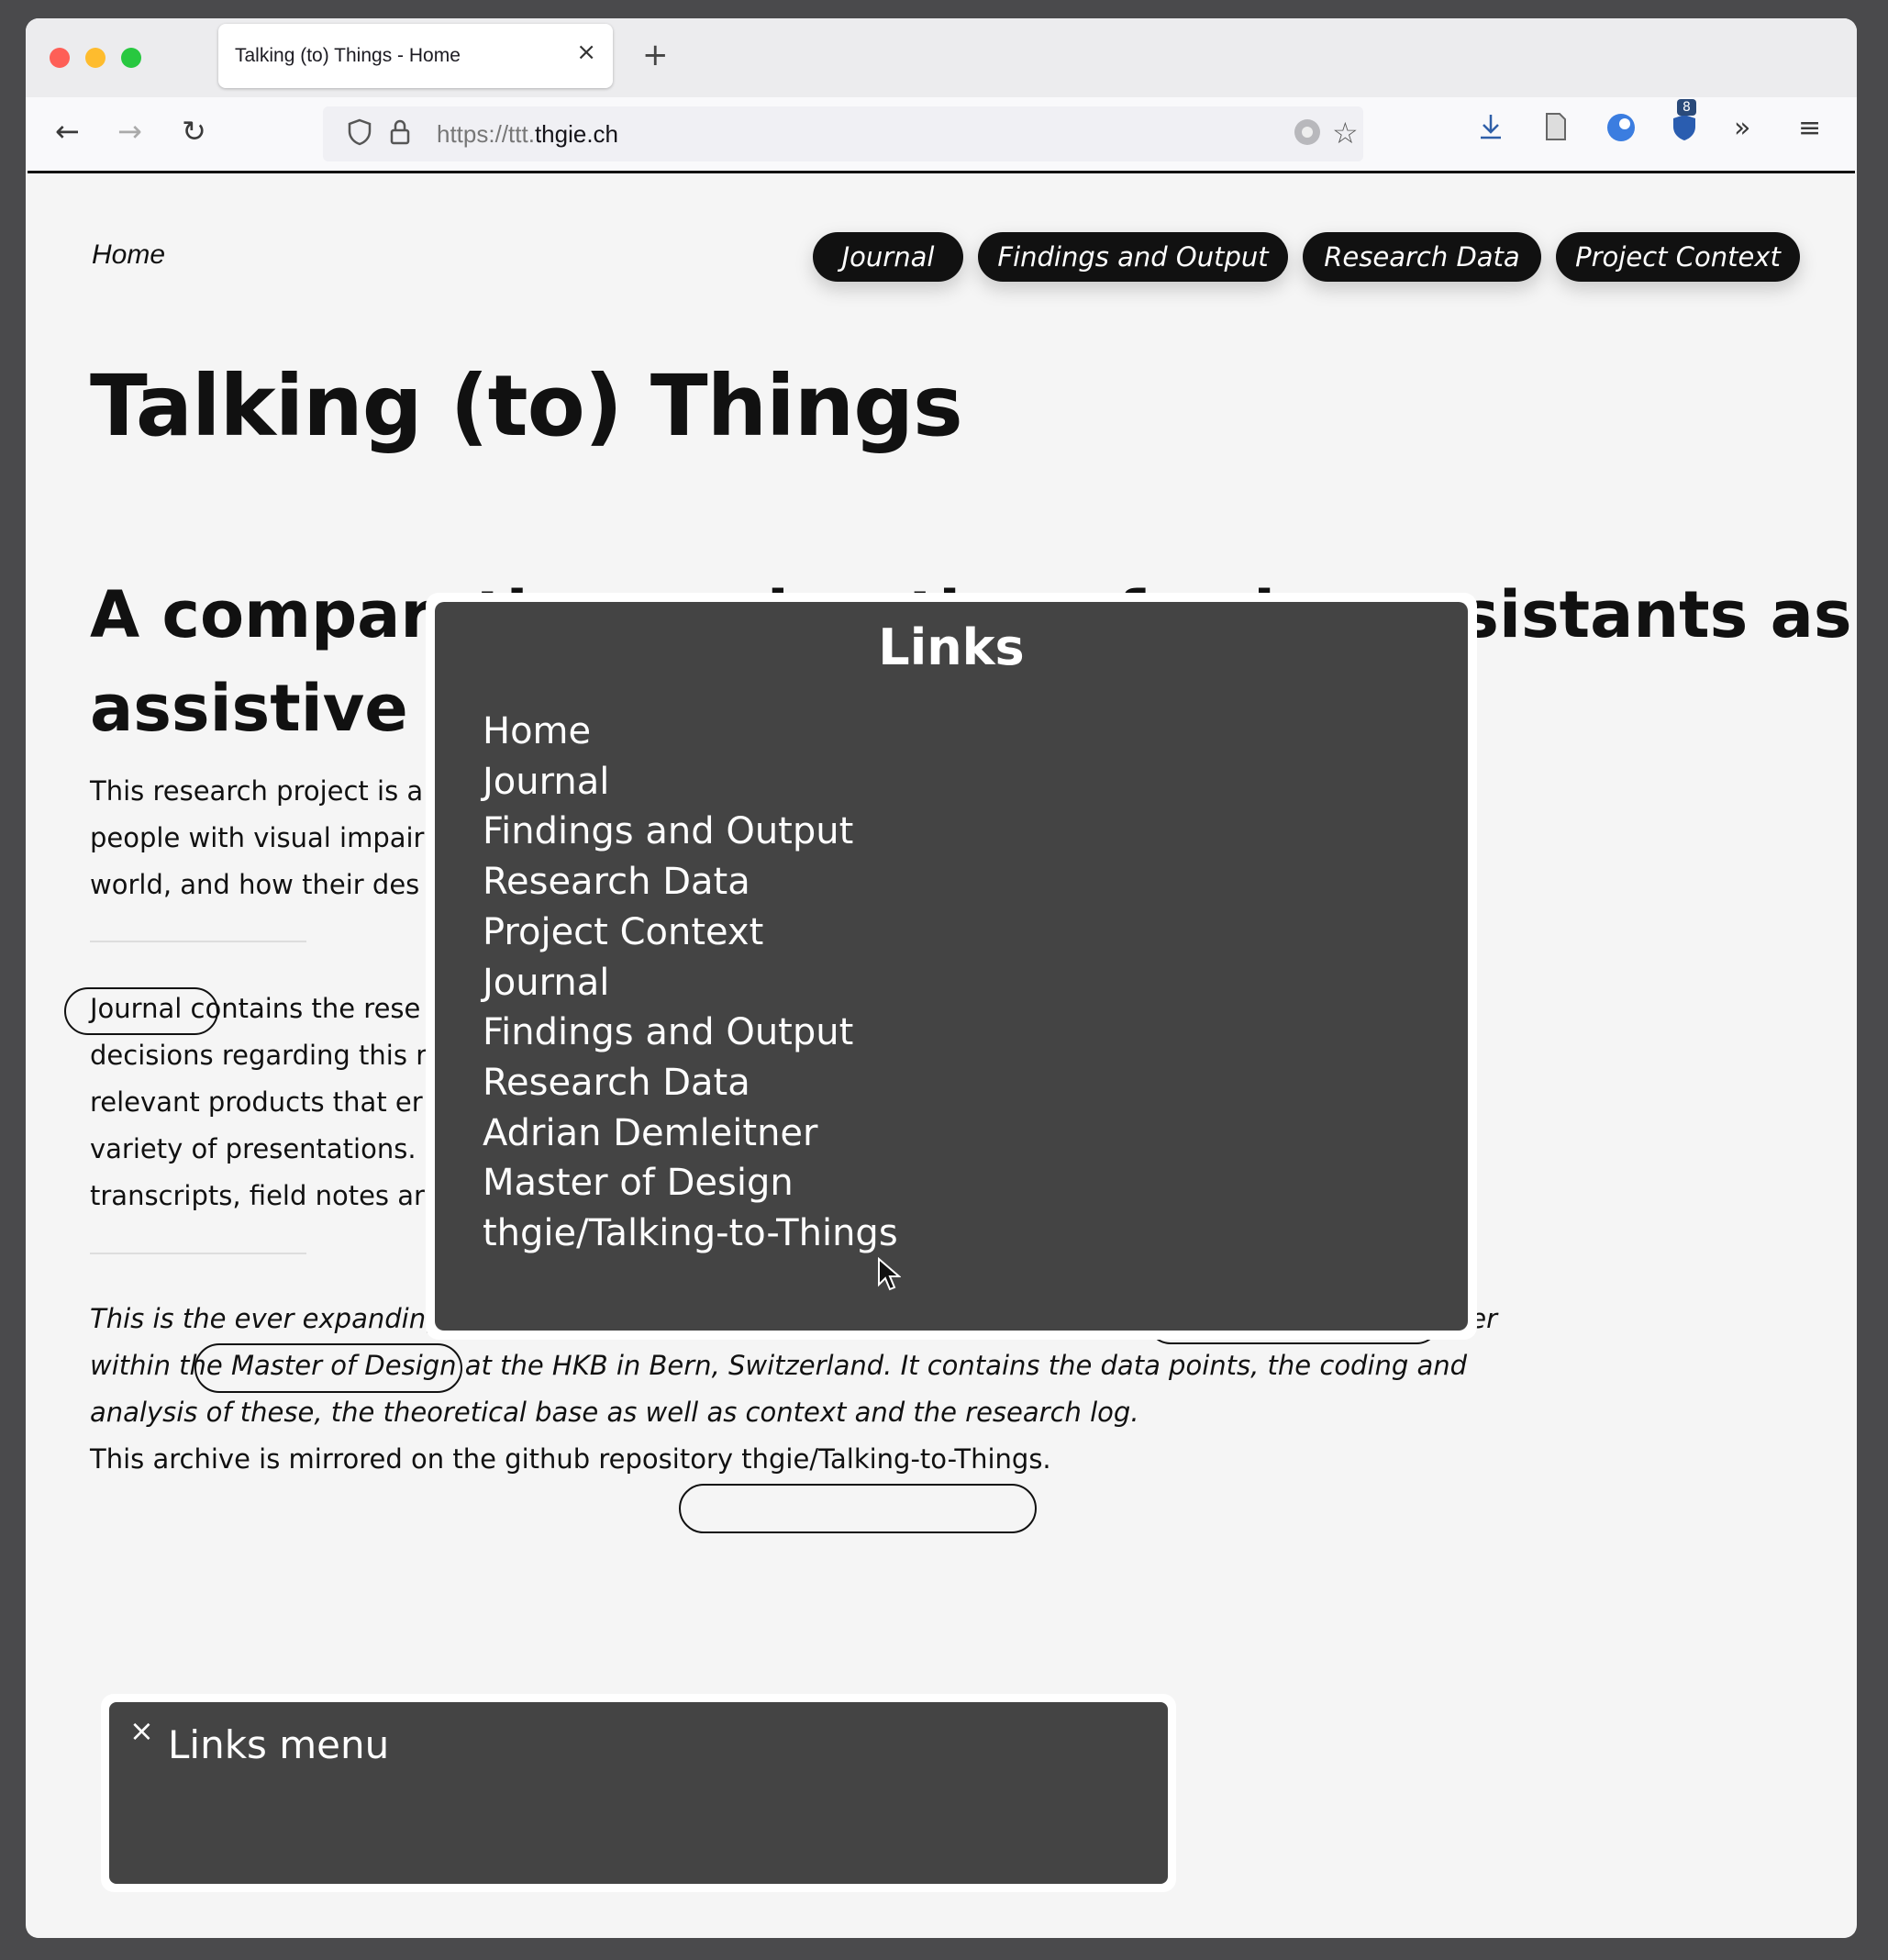  What do you see at coordinates (95, 58) in the screenshot?
I see `minimize-window-button` at bounding box center [95, 58].